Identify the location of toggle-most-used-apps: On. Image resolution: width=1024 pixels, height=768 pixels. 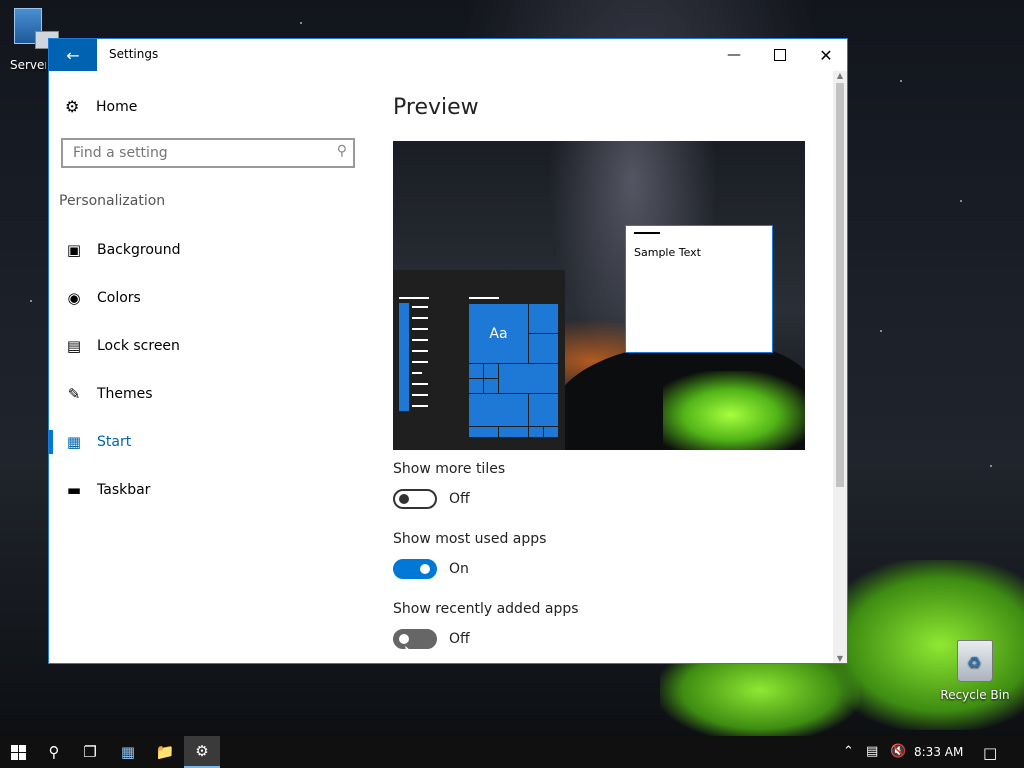
(431, 569).